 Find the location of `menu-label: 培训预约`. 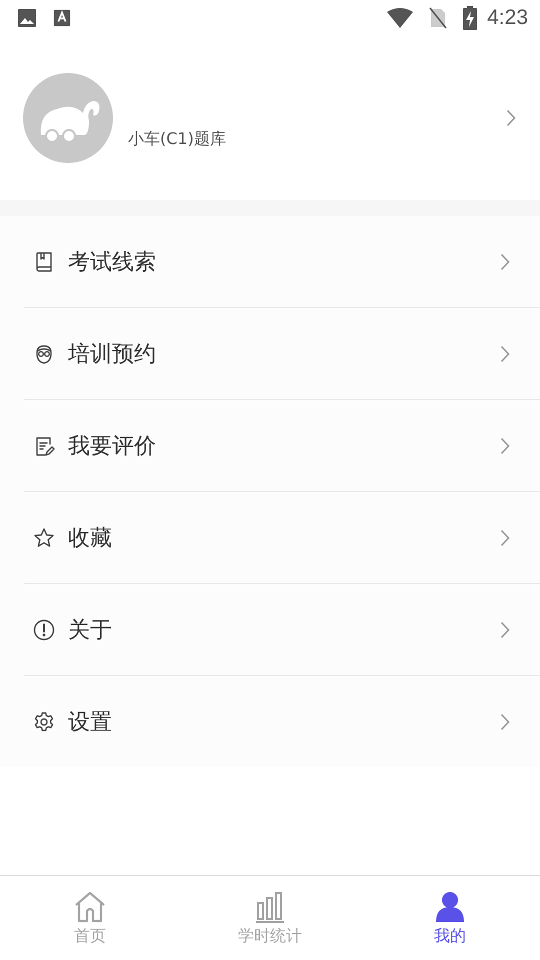

menu-label: 培训预约 is located at coordinates (112, 354).